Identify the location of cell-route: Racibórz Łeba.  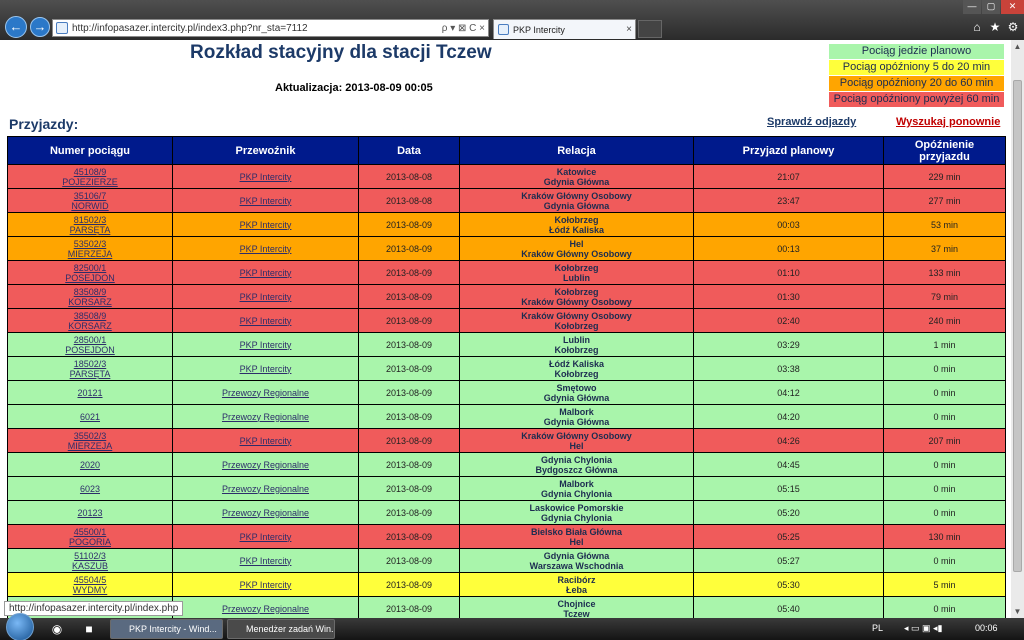
(576, 584).